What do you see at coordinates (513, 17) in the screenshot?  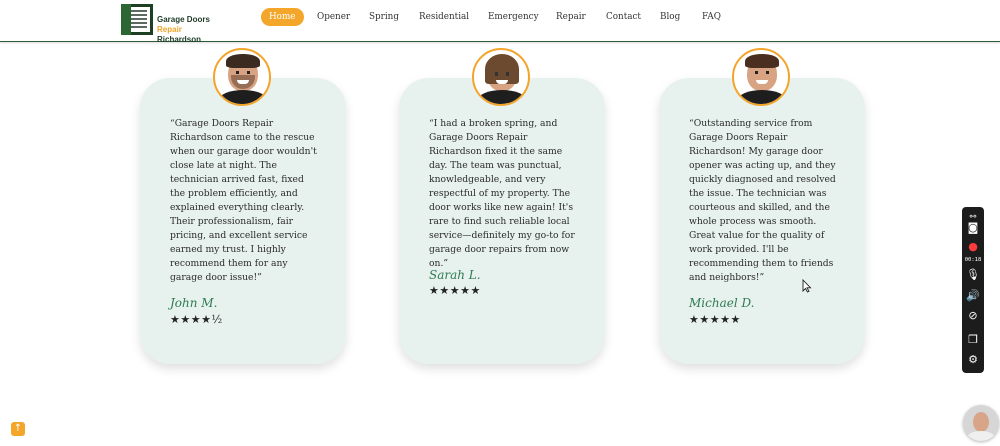 I see `nav-emergency: Emergency` at bounding box center [513, 17].